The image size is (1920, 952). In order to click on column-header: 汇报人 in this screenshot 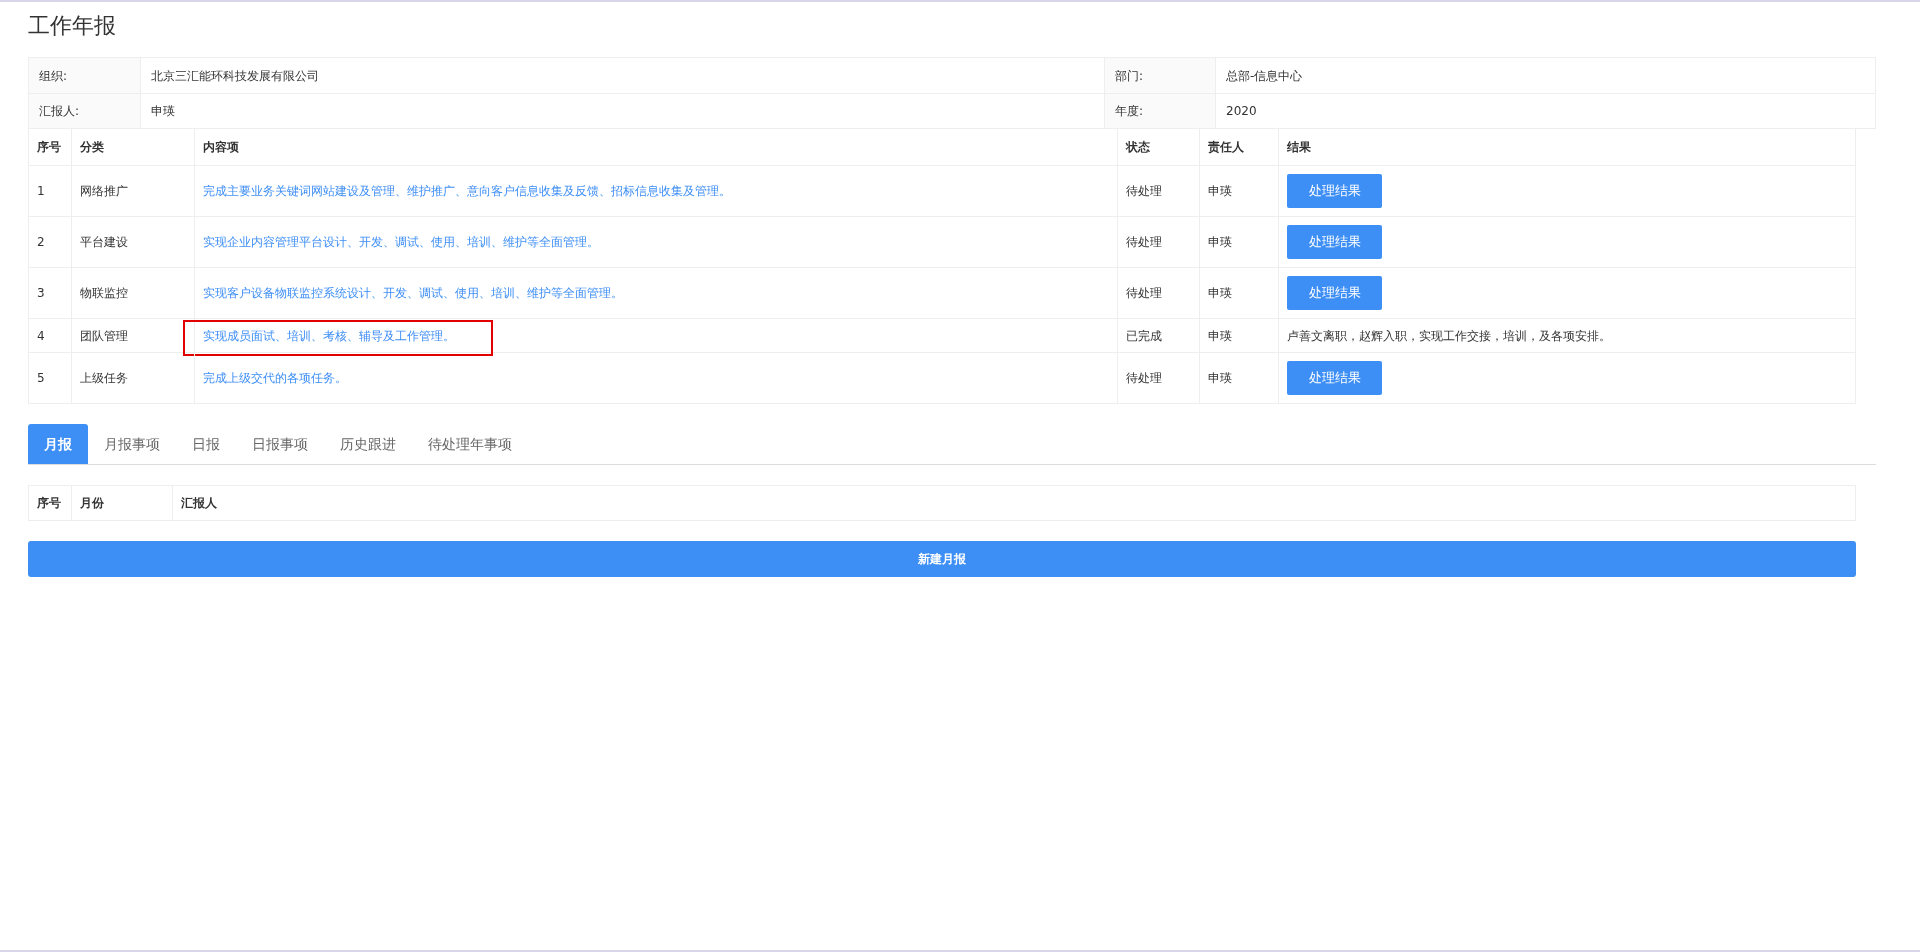, I will do `click(199, 503)`.